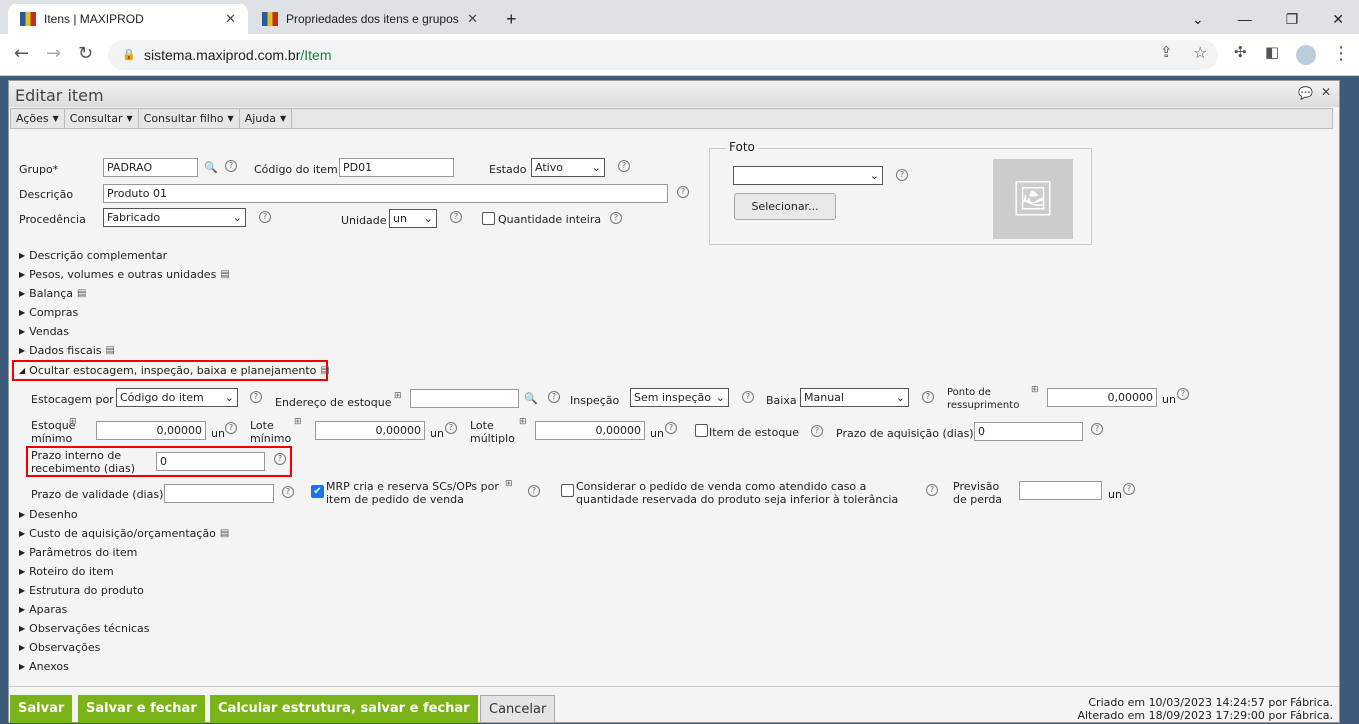 This screenshot has height=724, width=1359. What do you see at coordinates (567, 490) in the screenshot?
I see `considerar-checkbox` at bounding box center [567, 490].